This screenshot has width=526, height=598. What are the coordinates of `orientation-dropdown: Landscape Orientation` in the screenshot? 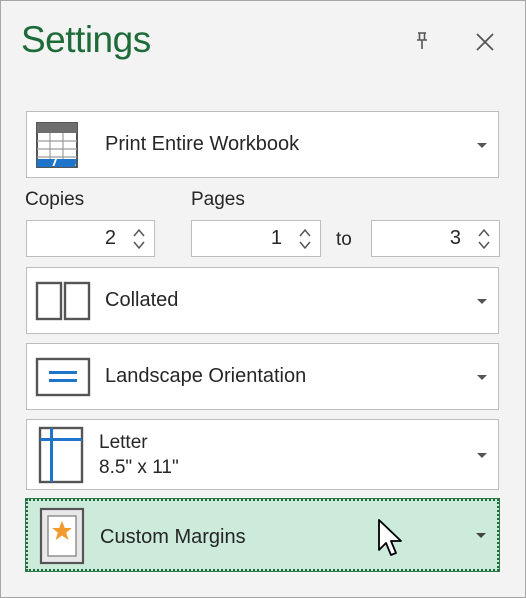 It's located at (262, 376).